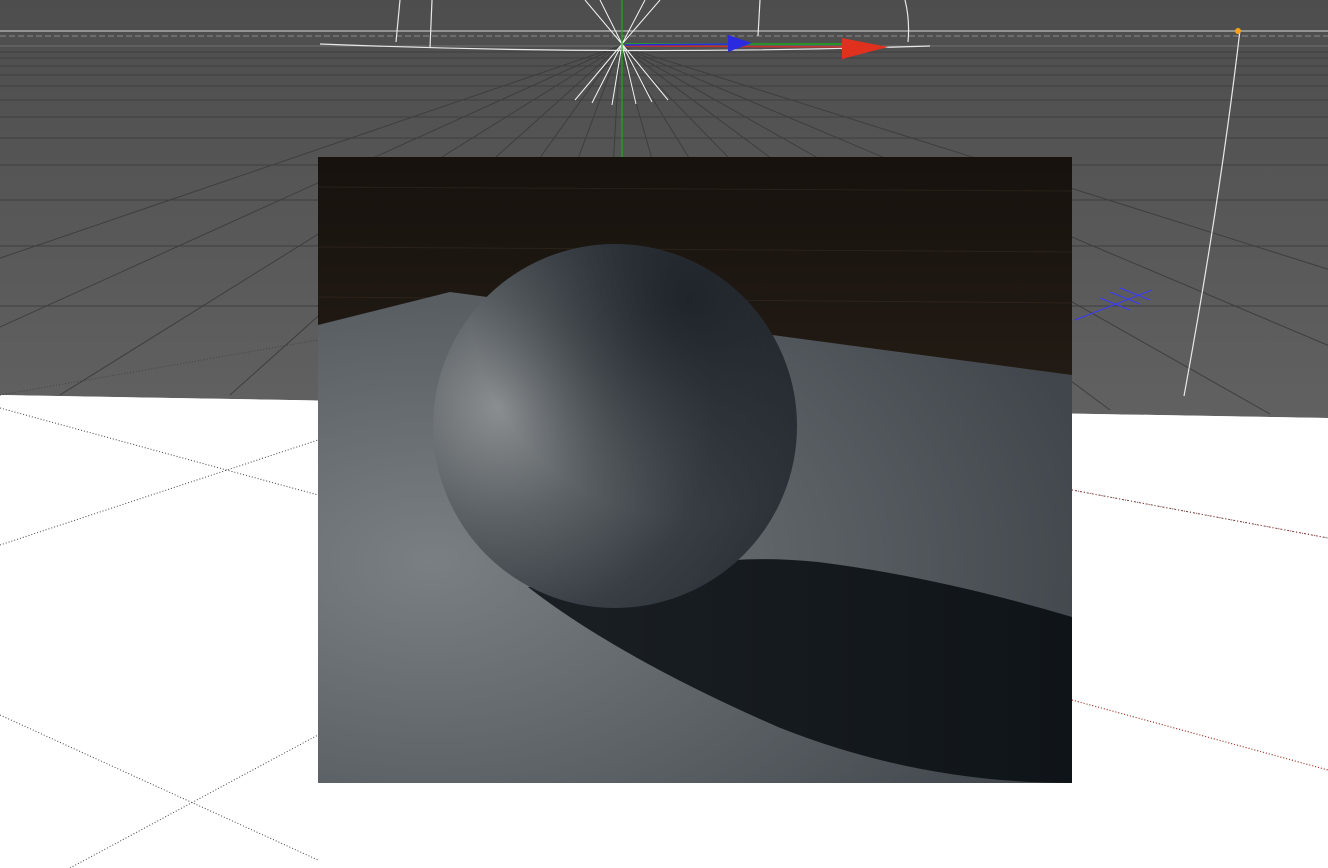  Describe the element at coordinates (1238, 31) in the screenshot. I see `camera-dot` at that location.